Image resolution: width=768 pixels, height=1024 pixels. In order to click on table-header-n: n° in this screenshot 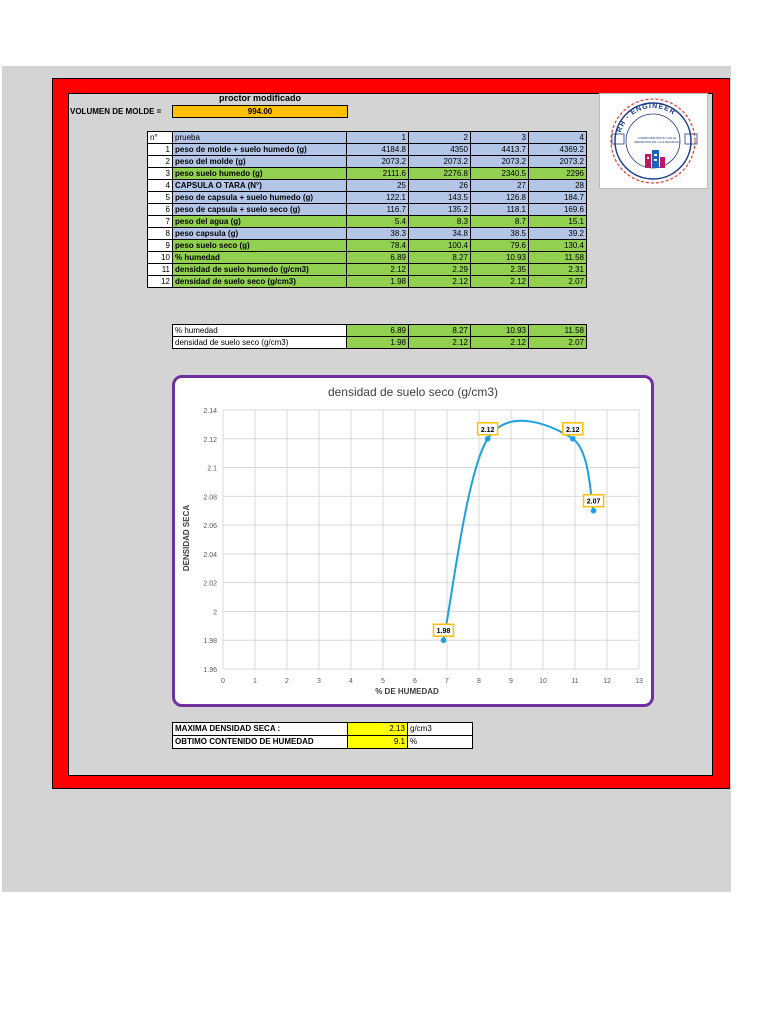, I will do `click(160, 137)`.